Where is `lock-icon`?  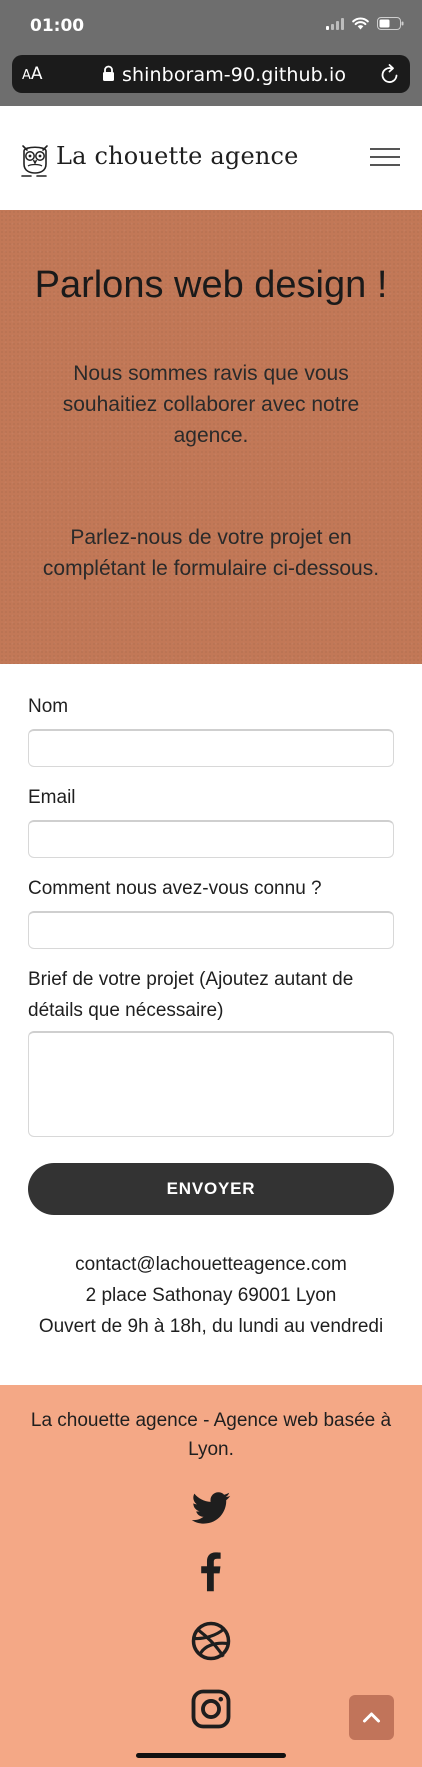
lock-icon is located at coordinates (108, 76).